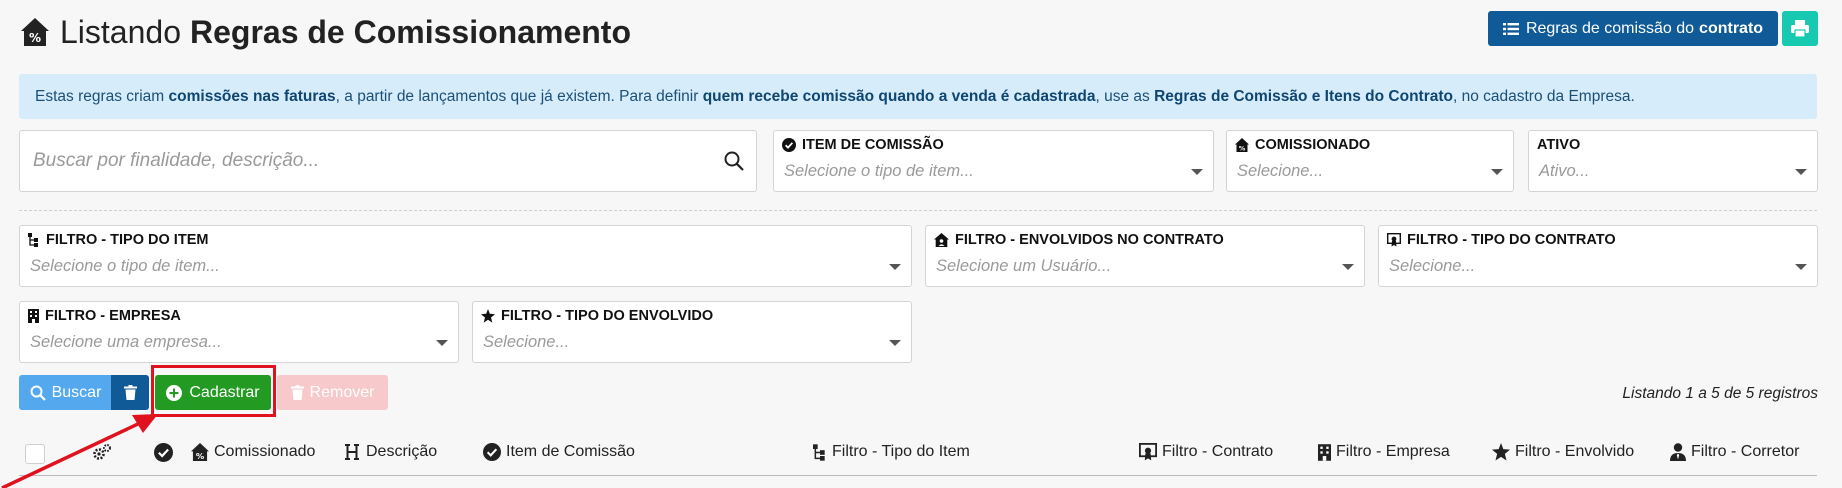 The width and height of the screenshot is (1842, 488). What do you see at coordinates (1731, 28) in the screenshot?
I see `contract-rules-label-bold: contrato` at bounding box center [1731, 28].